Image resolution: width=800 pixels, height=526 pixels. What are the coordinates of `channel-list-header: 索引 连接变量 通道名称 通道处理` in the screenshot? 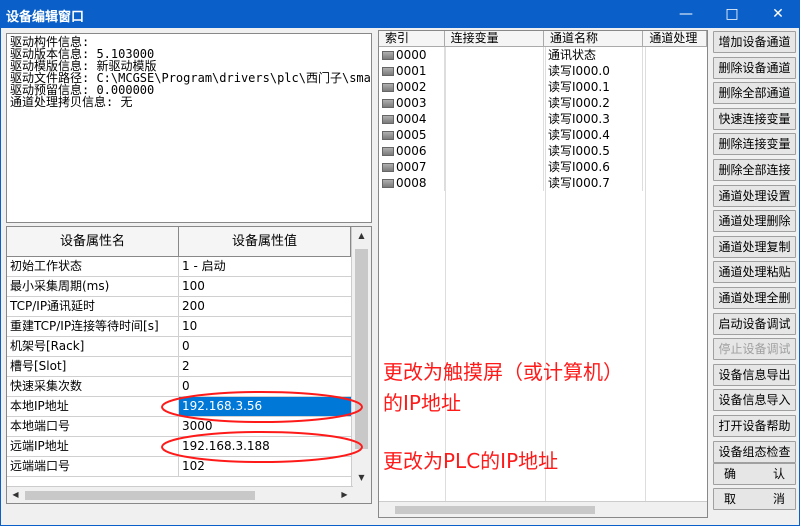 It's located at (543, 39).